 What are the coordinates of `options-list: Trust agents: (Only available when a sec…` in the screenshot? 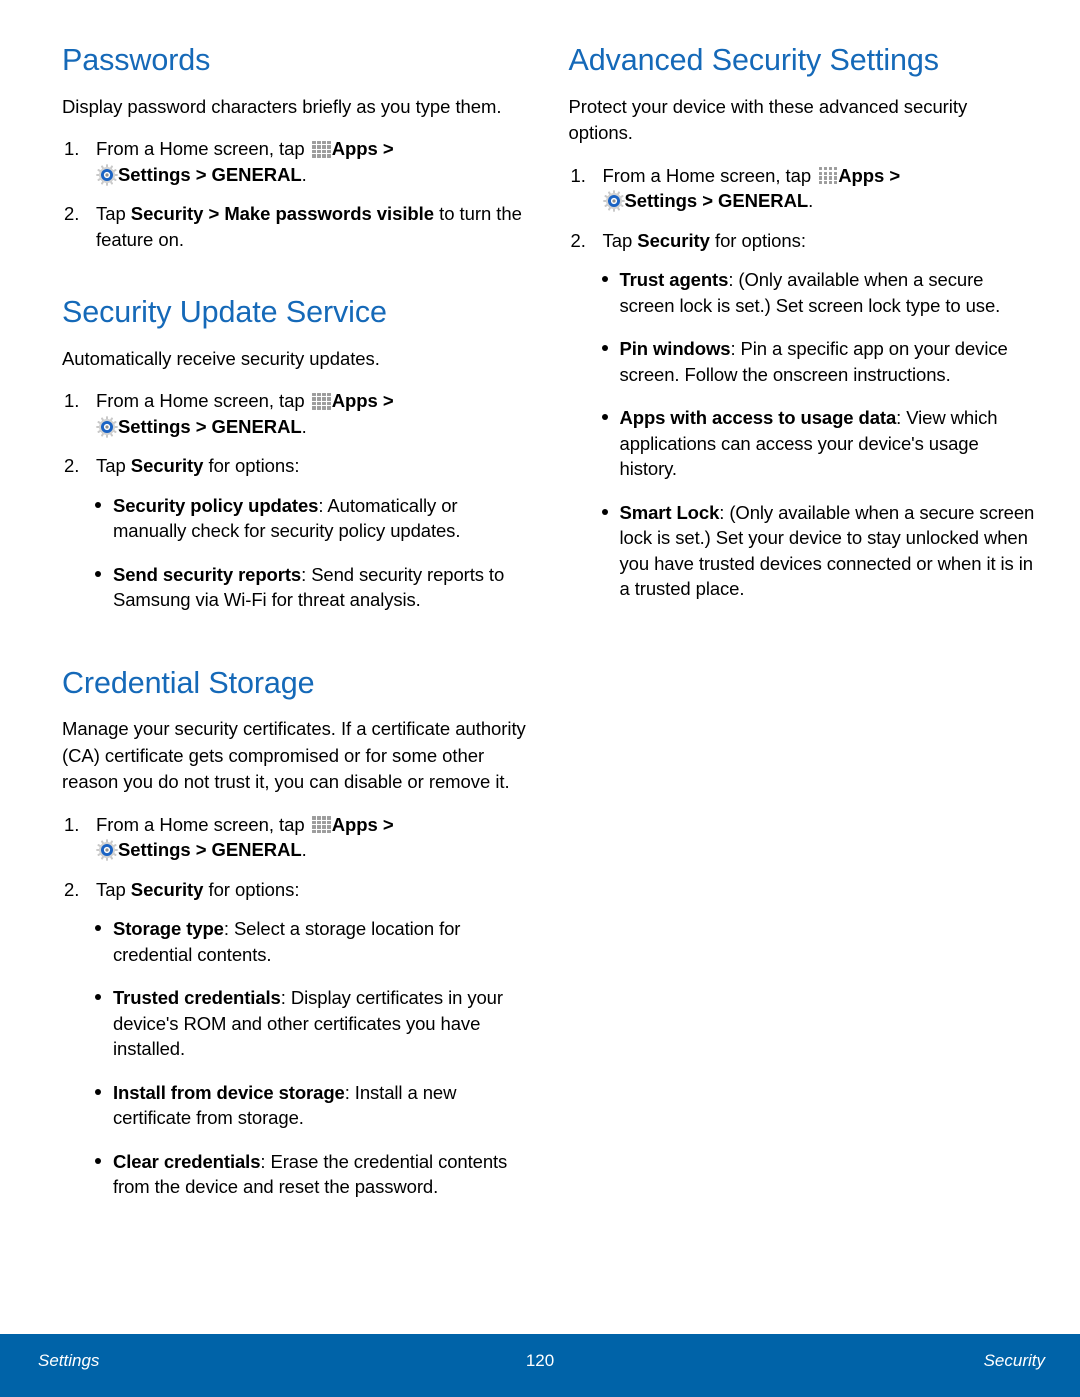 It's located at (802, 434).